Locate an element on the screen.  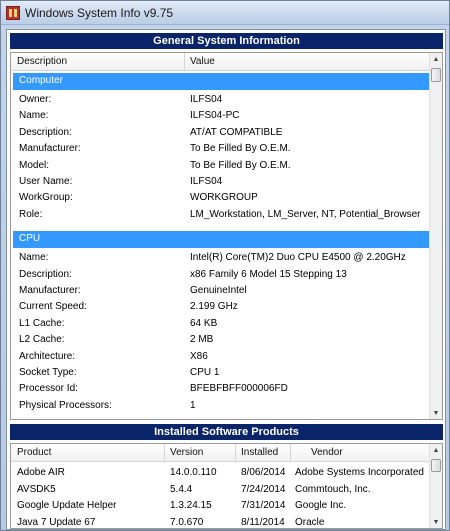
column-value: Value is located at coordinates (202, 61).